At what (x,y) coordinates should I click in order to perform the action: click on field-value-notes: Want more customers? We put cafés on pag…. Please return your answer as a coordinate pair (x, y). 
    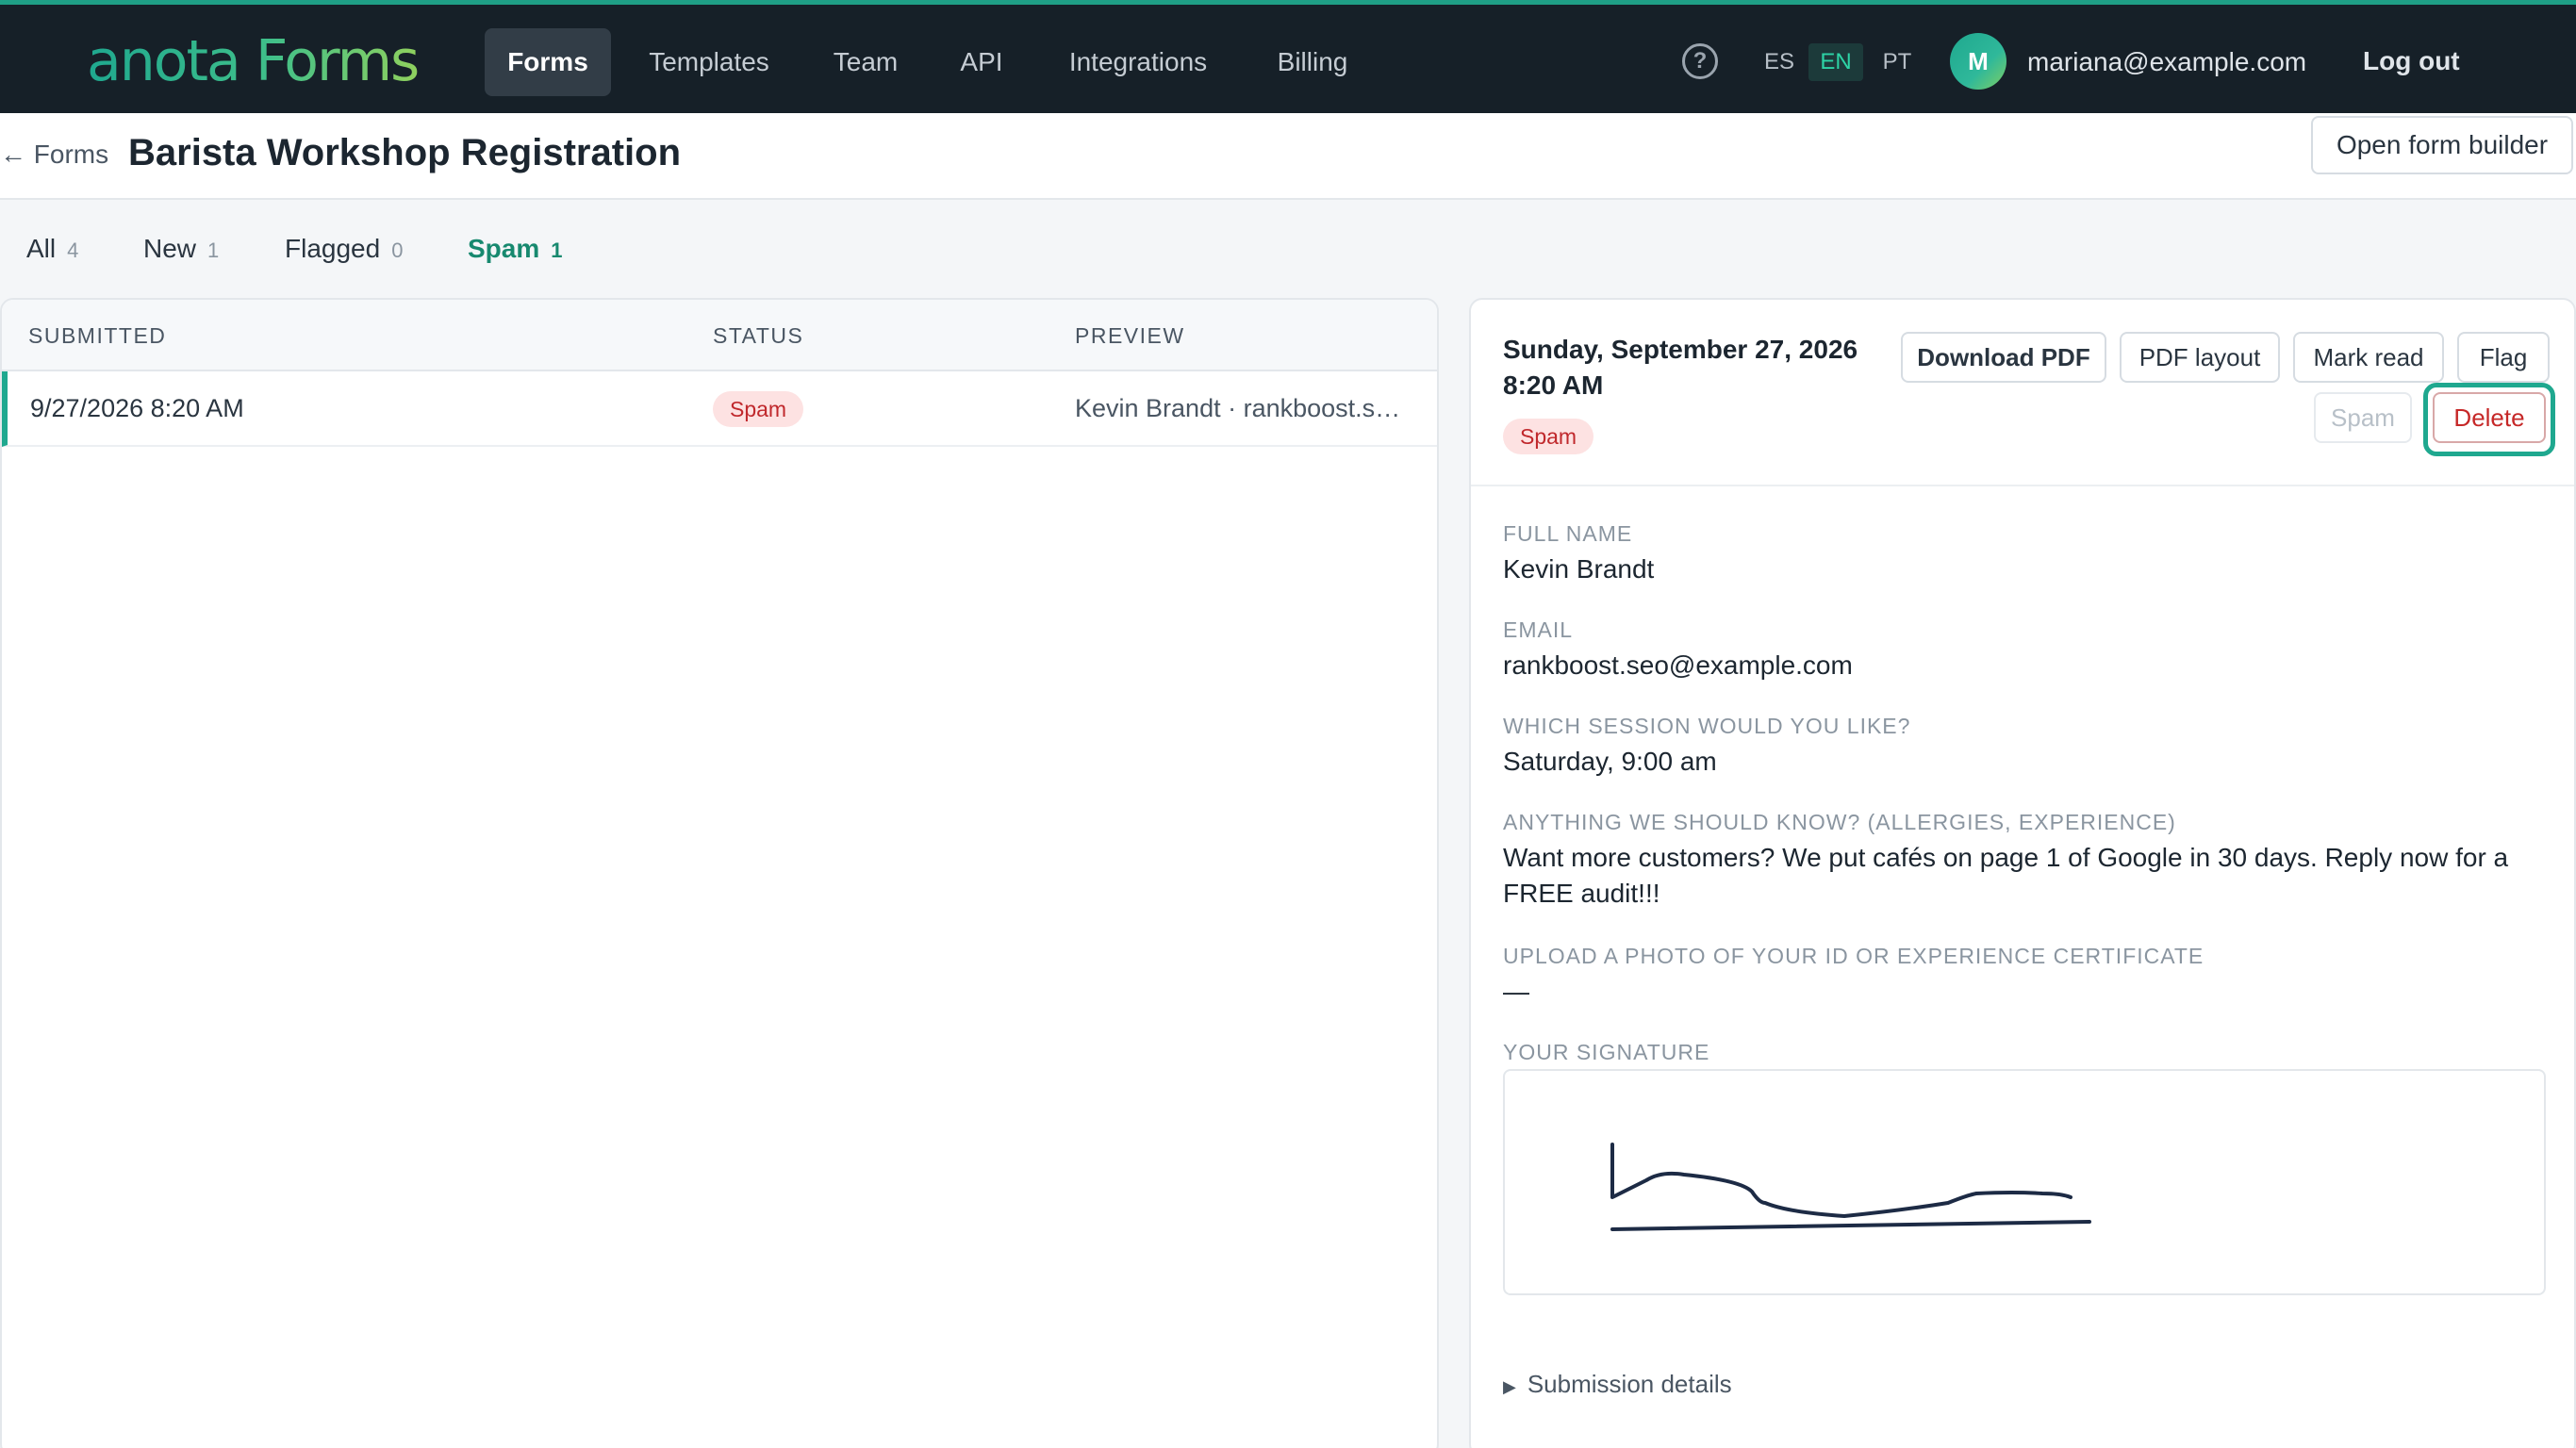
    Looking at the image, I should click on (2006, 875).